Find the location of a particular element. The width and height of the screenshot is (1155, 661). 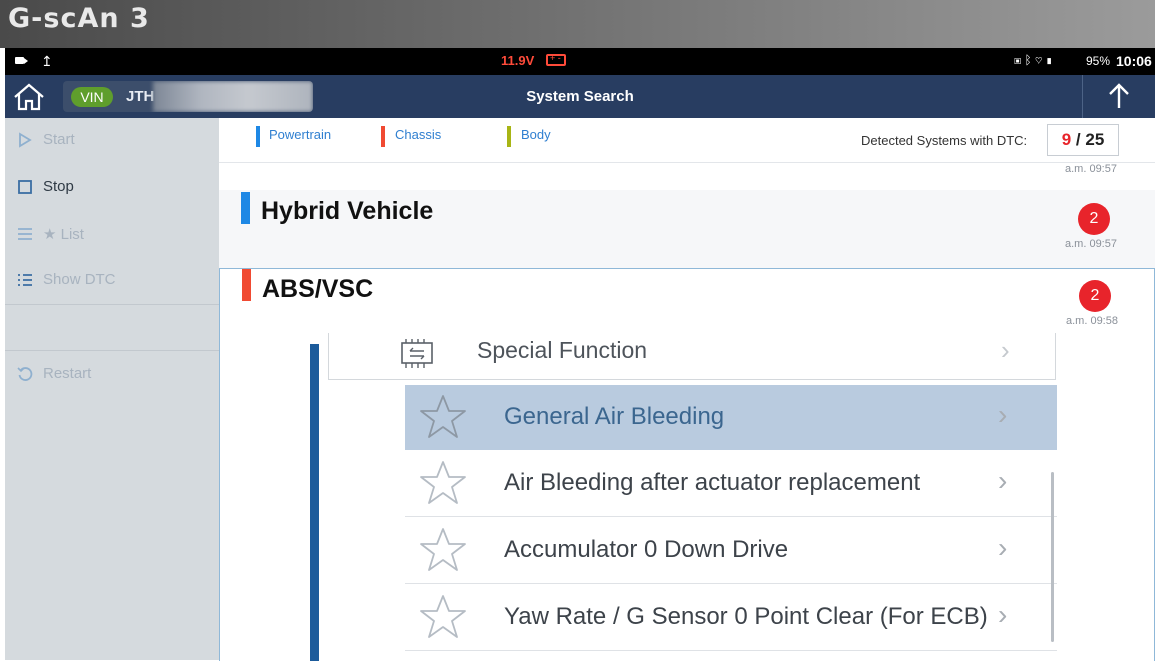

video-camera-icon is located at coordinates (21, 60).